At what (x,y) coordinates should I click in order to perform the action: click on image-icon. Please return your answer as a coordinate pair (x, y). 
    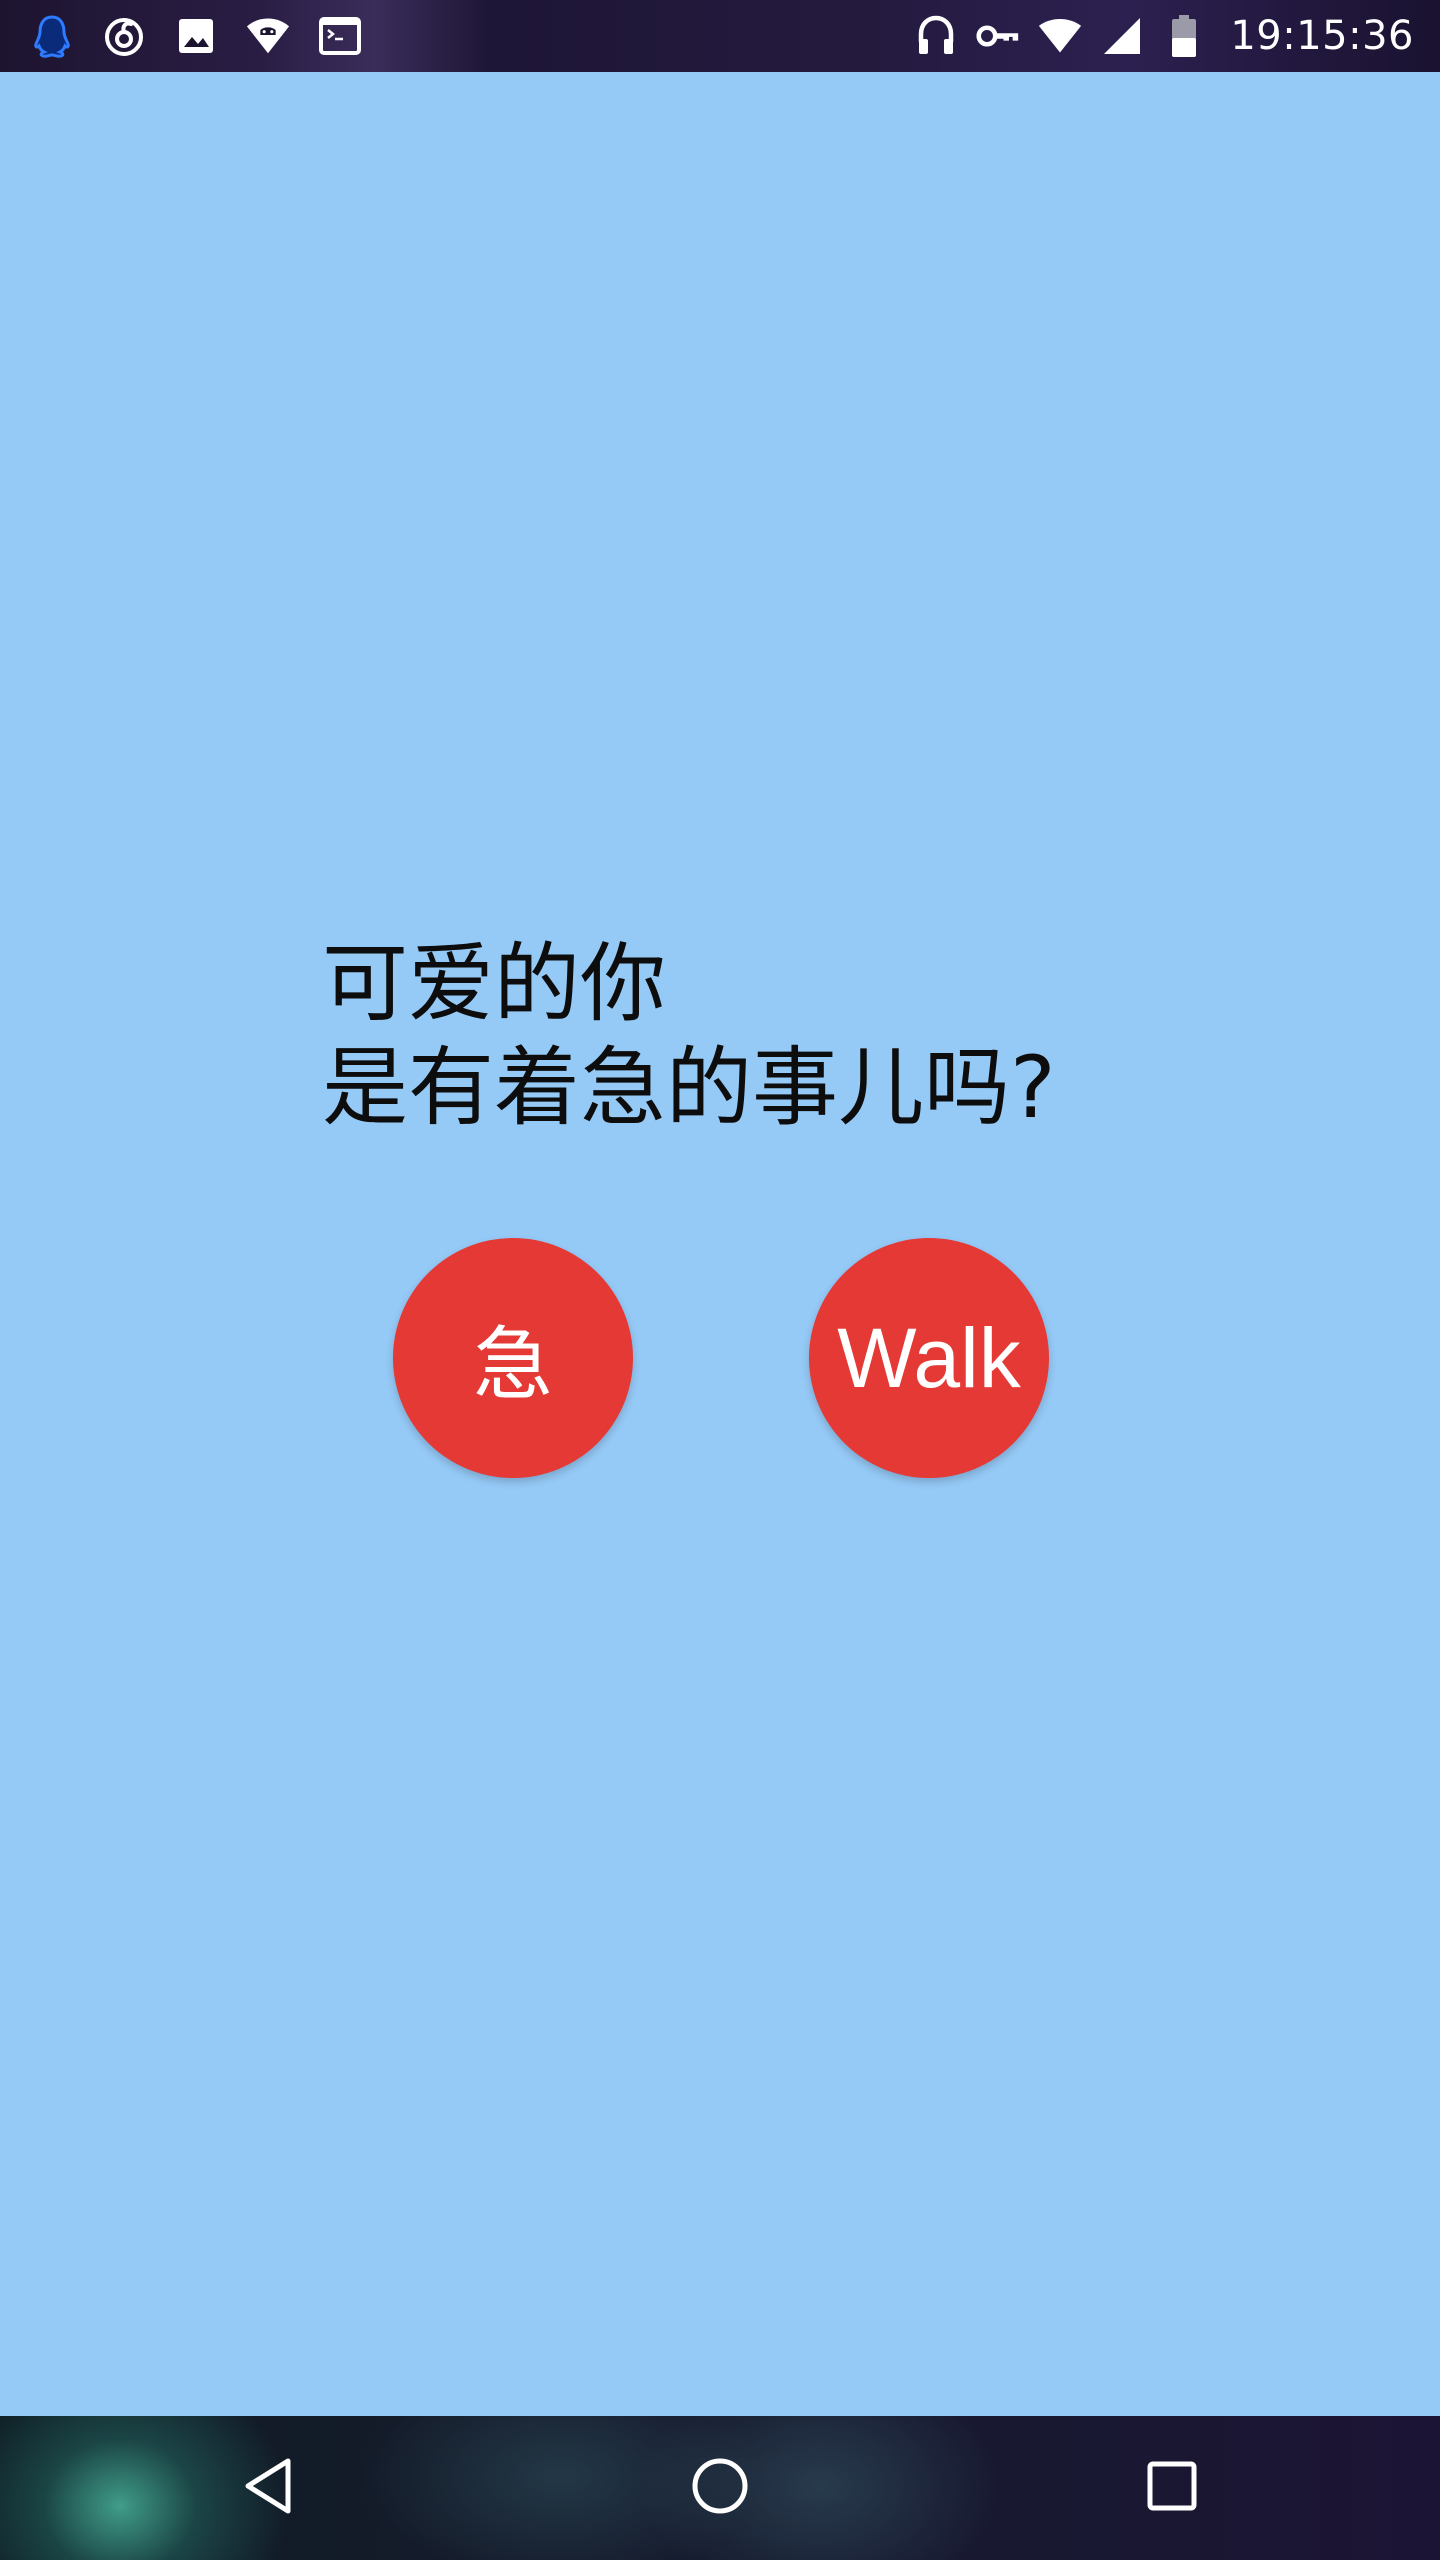
    Looking at the image, I should click on (196, 36).